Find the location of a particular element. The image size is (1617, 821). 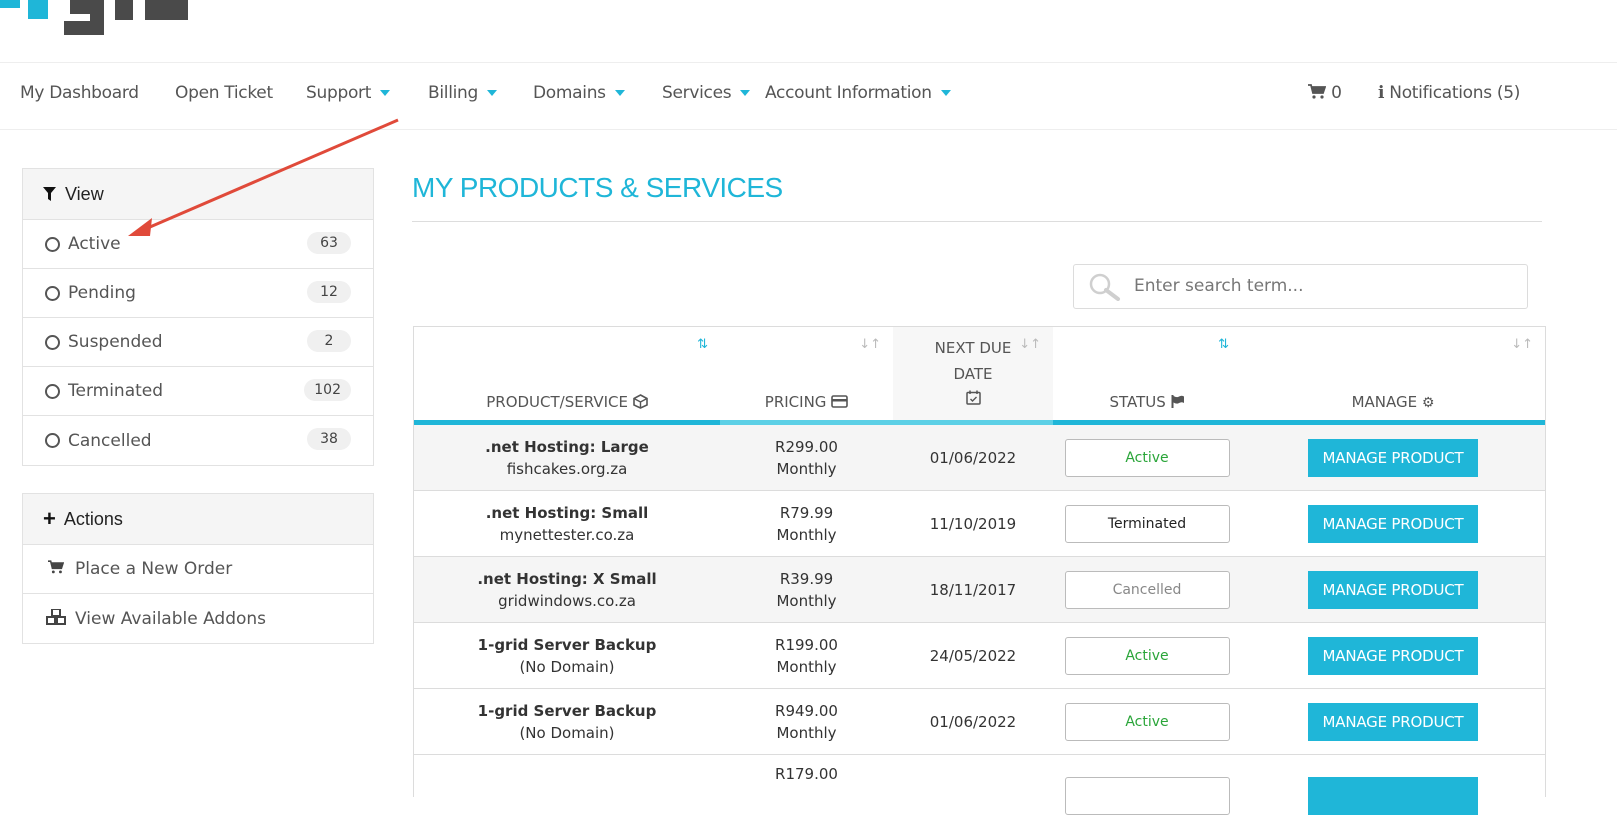

price: R949.00 is located at coordinates (806, 711).